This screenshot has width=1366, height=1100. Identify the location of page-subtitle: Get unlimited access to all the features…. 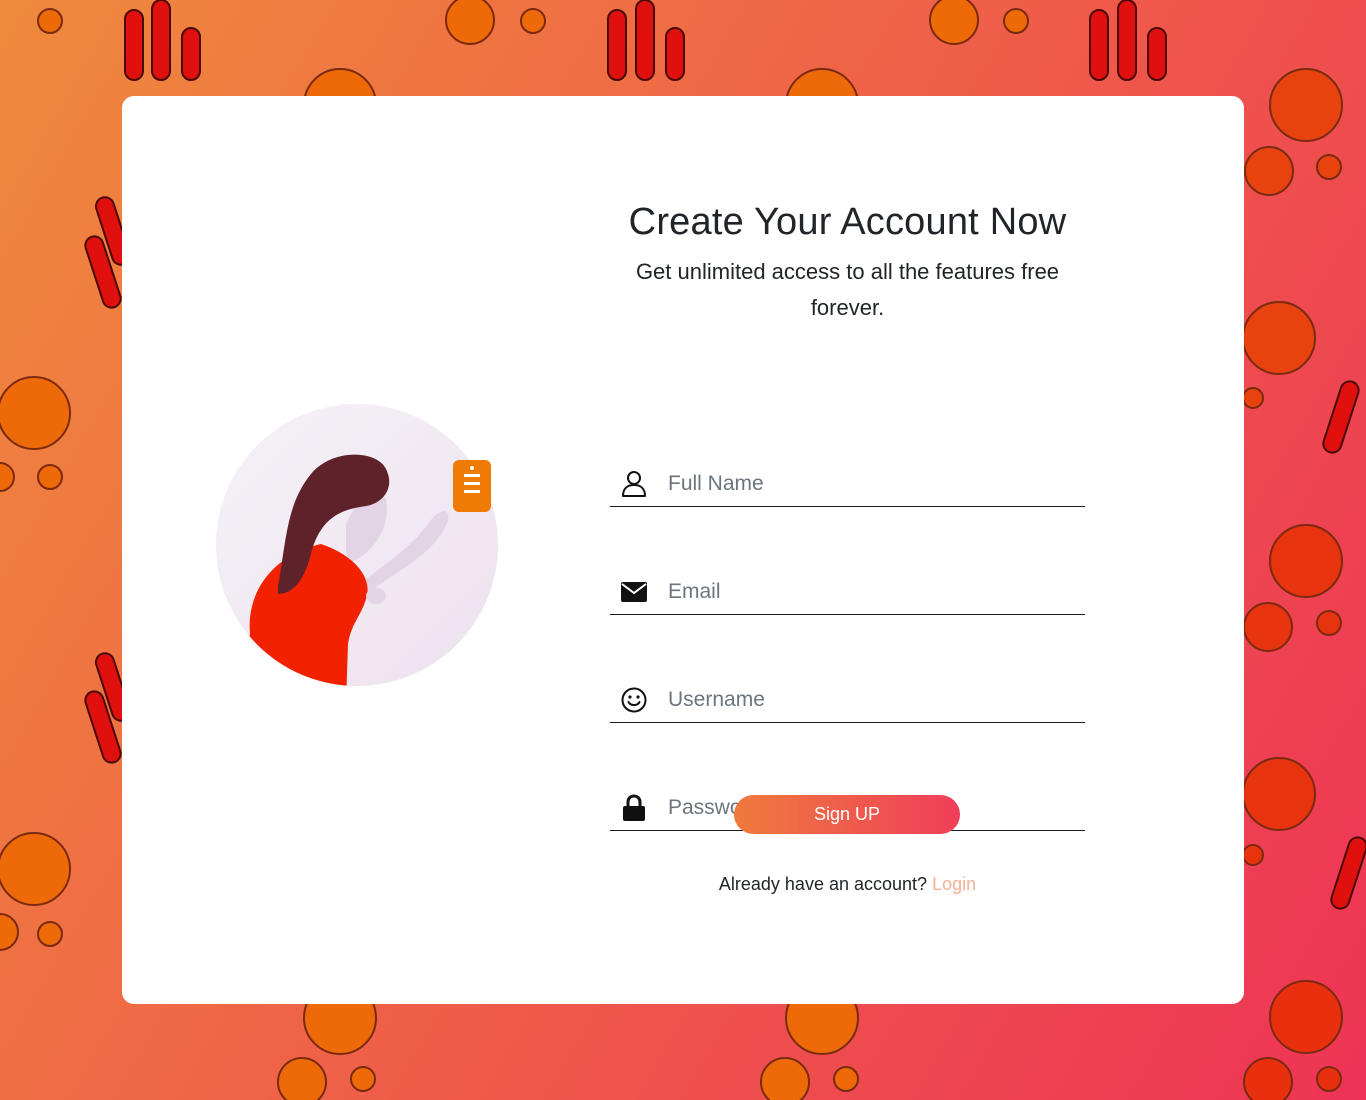
(847, 289).